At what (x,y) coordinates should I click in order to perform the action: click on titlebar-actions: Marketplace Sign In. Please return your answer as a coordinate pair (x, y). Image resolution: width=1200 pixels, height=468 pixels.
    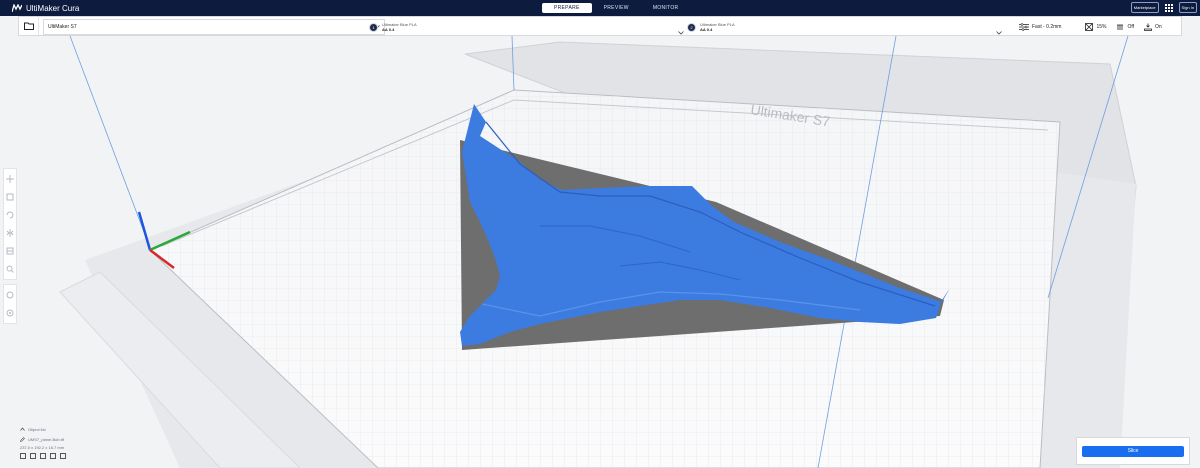
    Looking at the image, I should click on (1163, 7).